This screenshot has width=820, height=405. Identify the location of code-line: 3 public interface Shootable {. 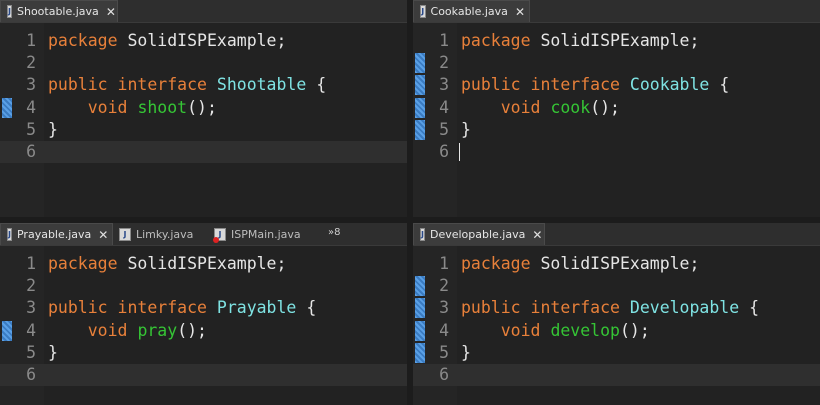
(203, 85).